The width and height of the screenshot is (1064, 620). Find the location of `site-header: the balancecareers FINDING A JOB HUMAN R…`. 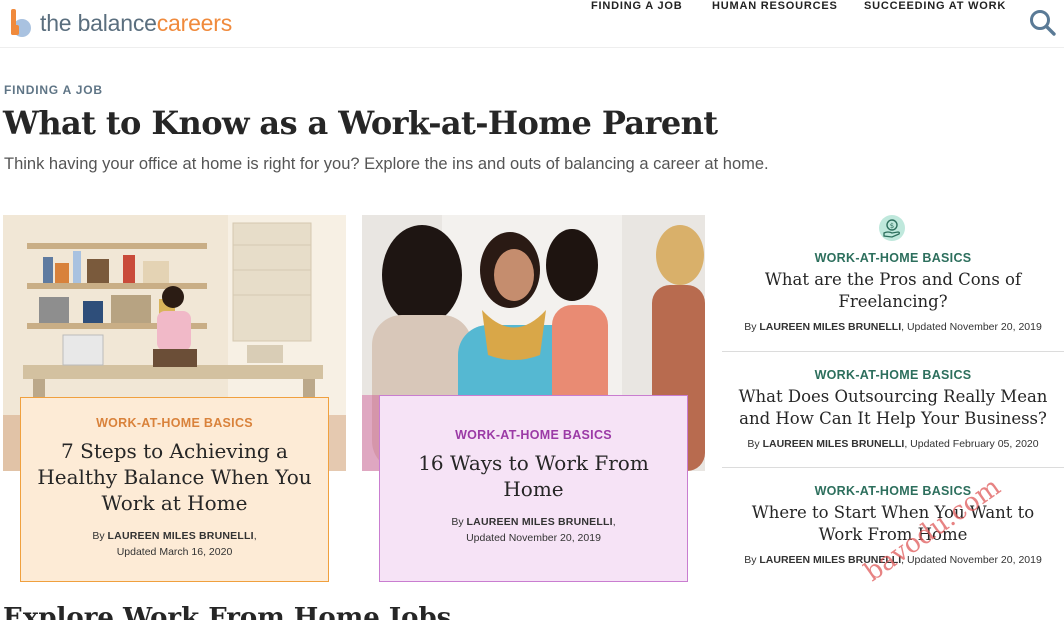

site-header: the balancecareers FINDING A JOB HUMAN R… is located at coordinates (532, 24).